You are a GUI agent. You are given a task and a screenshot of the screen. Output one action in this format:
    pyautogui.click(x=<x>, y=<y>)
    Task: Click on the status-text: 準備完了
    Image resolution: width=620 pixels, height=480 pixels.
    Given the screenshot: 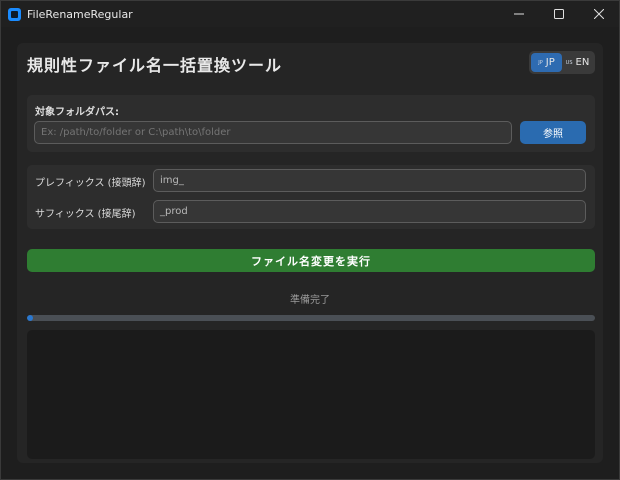 What is the action you would take?
    pyautogui.click(x=310, y=300)
    